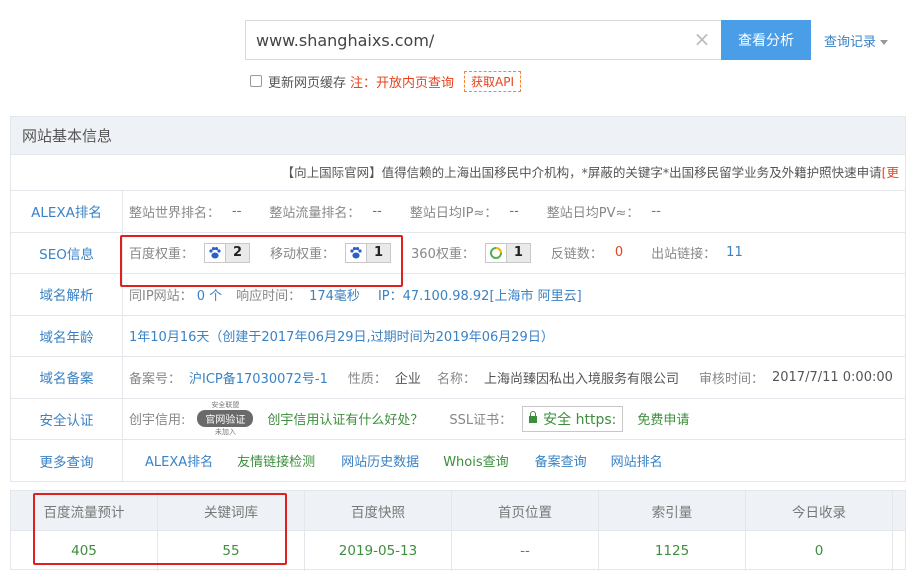 The image size is (906, 574). Describe the element at coordinates (731, 379) in the screenshot. I see `icp-date-label: 审核时间：` at that location.